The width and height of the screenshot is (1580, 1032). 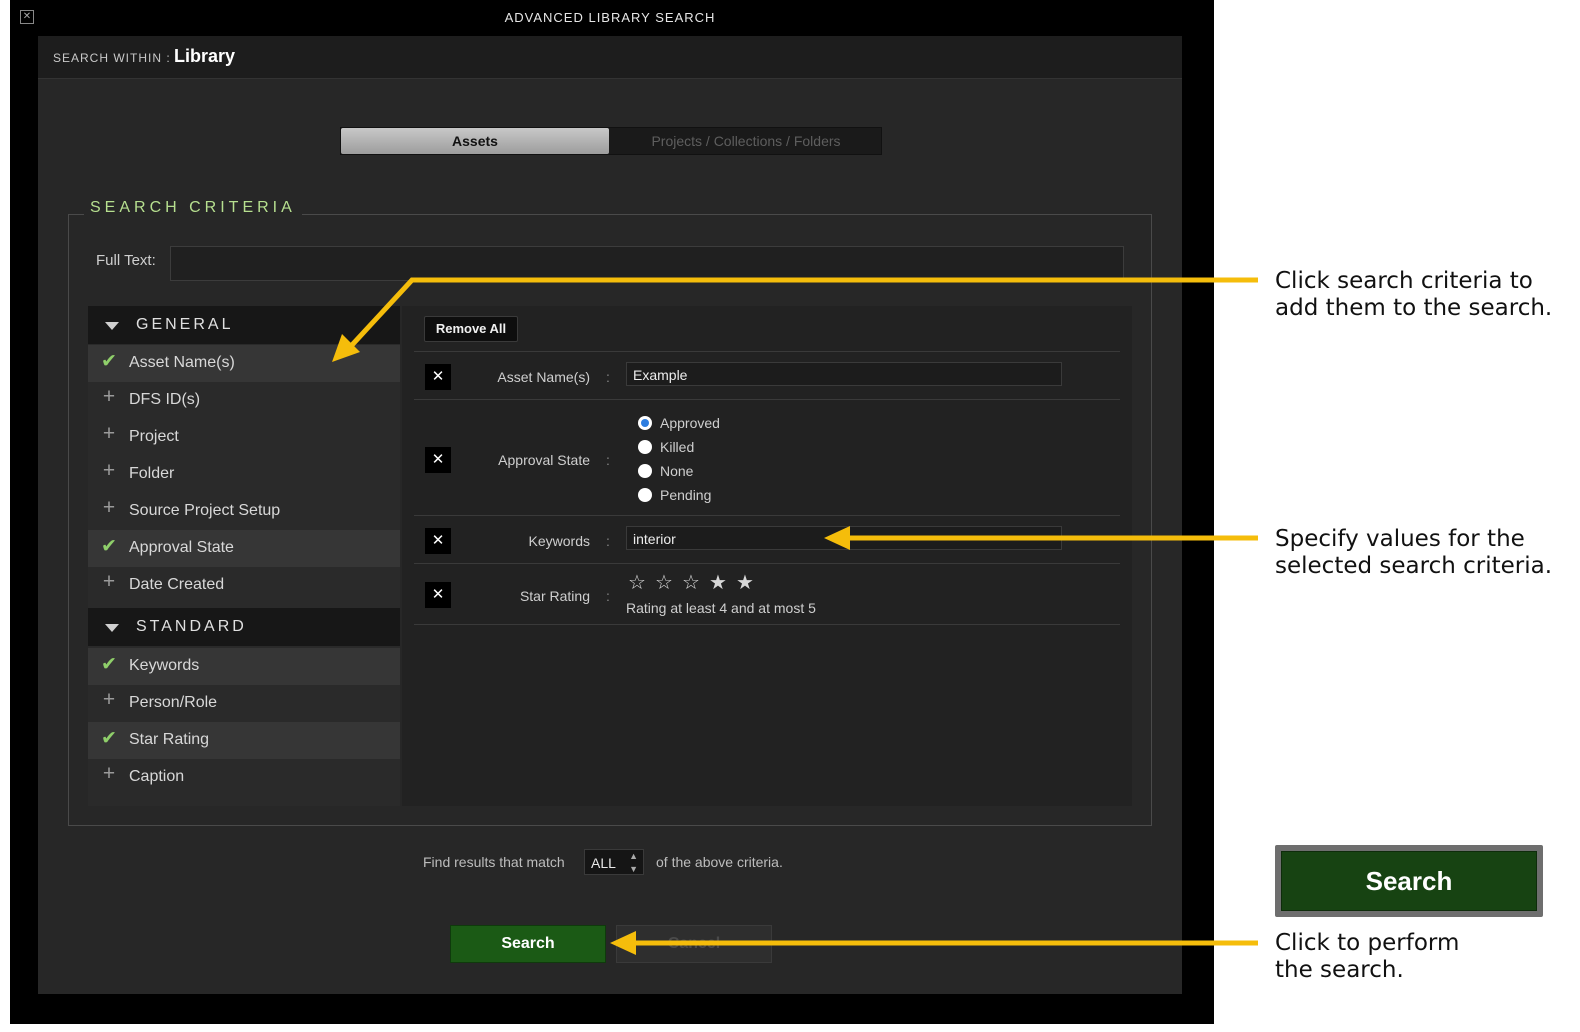 What do you see at coordinates (528, 944) in the screenshot?
I see `search-button: Search` at bounding box center [528, 944].